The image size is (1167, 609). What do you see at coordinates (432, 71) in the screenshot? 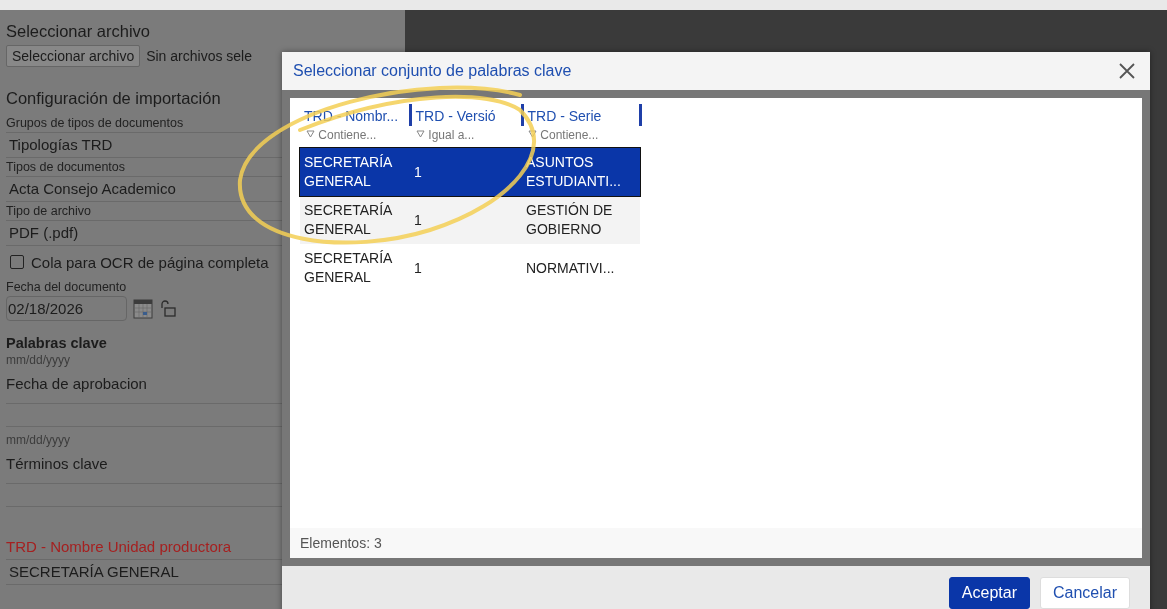
I see `dialog-title: Seleccionar conjunto de palabras clave` at bounding box center [432, 71].